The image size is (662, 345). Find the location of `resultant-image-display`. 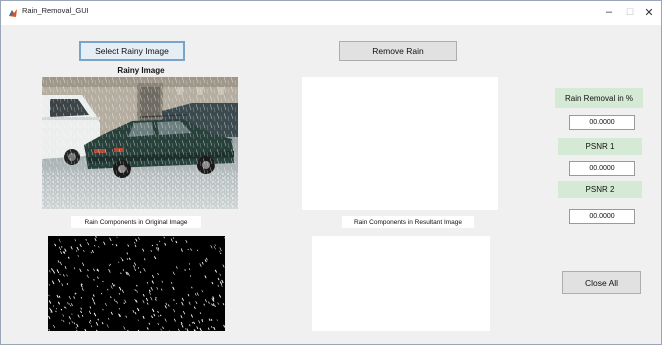

resultant-image-display is located at coordinates (400, 143).